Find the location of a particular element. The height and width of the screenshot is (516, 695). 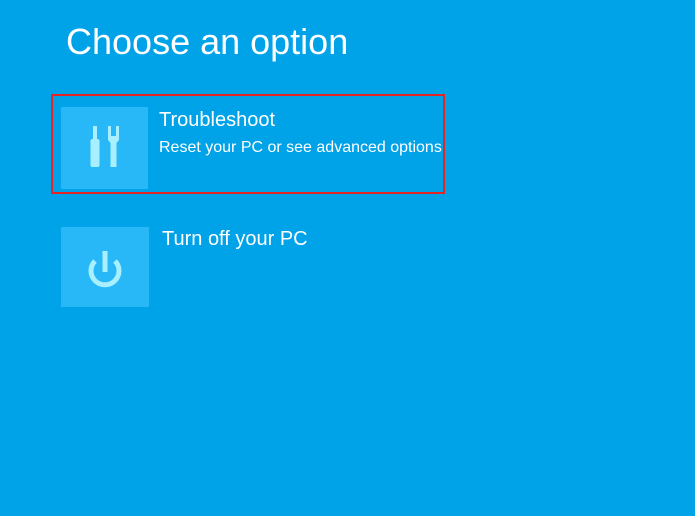

tools-icon is located at coordinates (104, 146).